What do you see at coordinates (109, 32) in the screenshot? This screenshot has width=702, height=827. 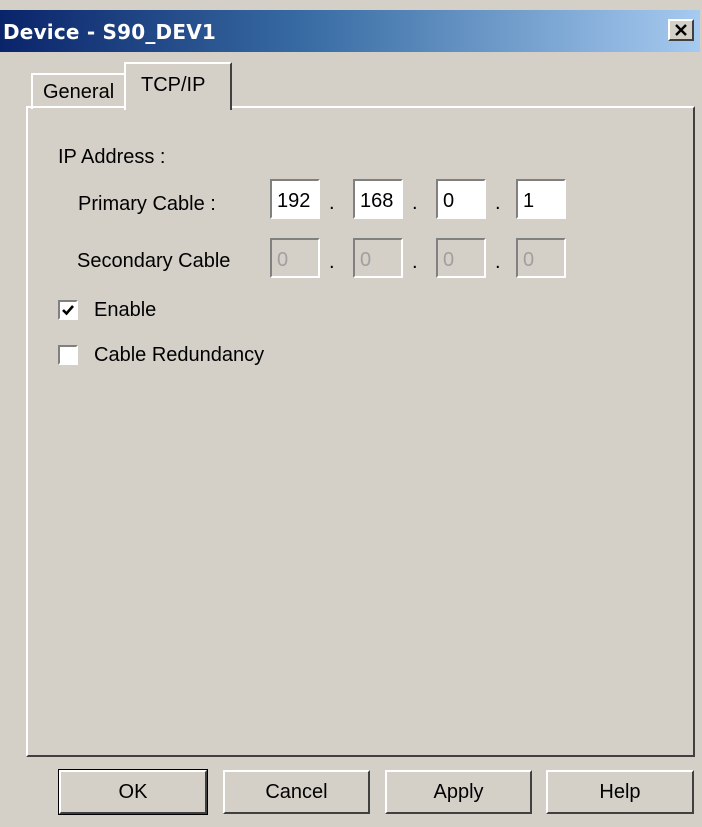 I see `window-title: Device - S90_DEV1` at bounding box center [109, 32].